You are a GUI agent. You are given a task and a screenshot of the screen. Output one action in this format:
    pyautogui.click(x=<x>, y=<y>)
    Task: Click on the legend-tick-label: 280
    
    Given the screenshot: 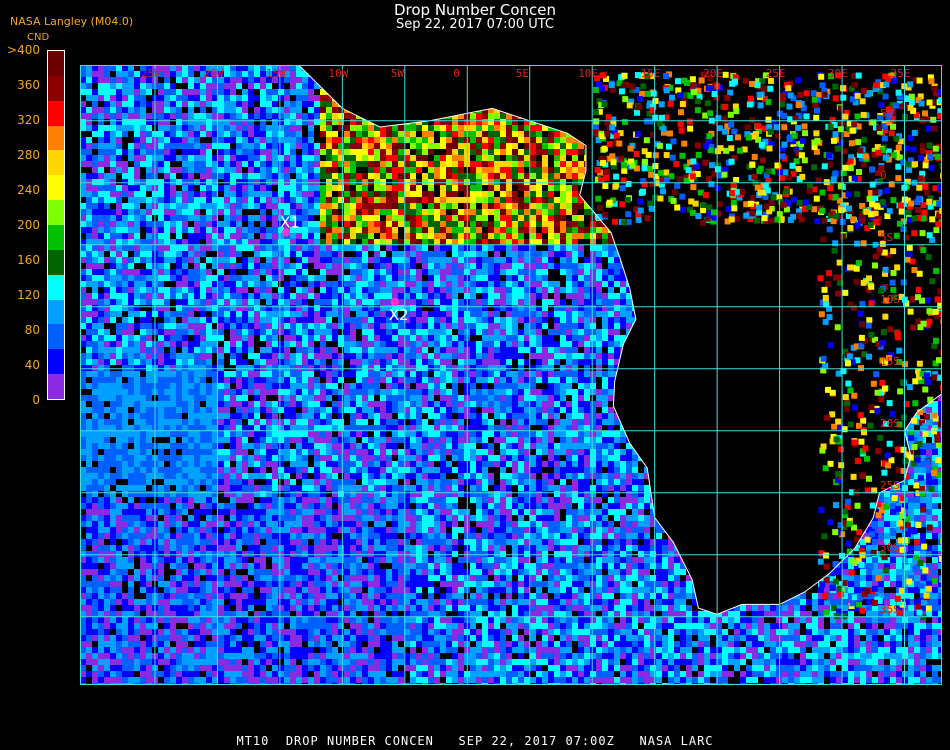 What is the action you would take?
    pyautogui.click(x=28, y=155)
    